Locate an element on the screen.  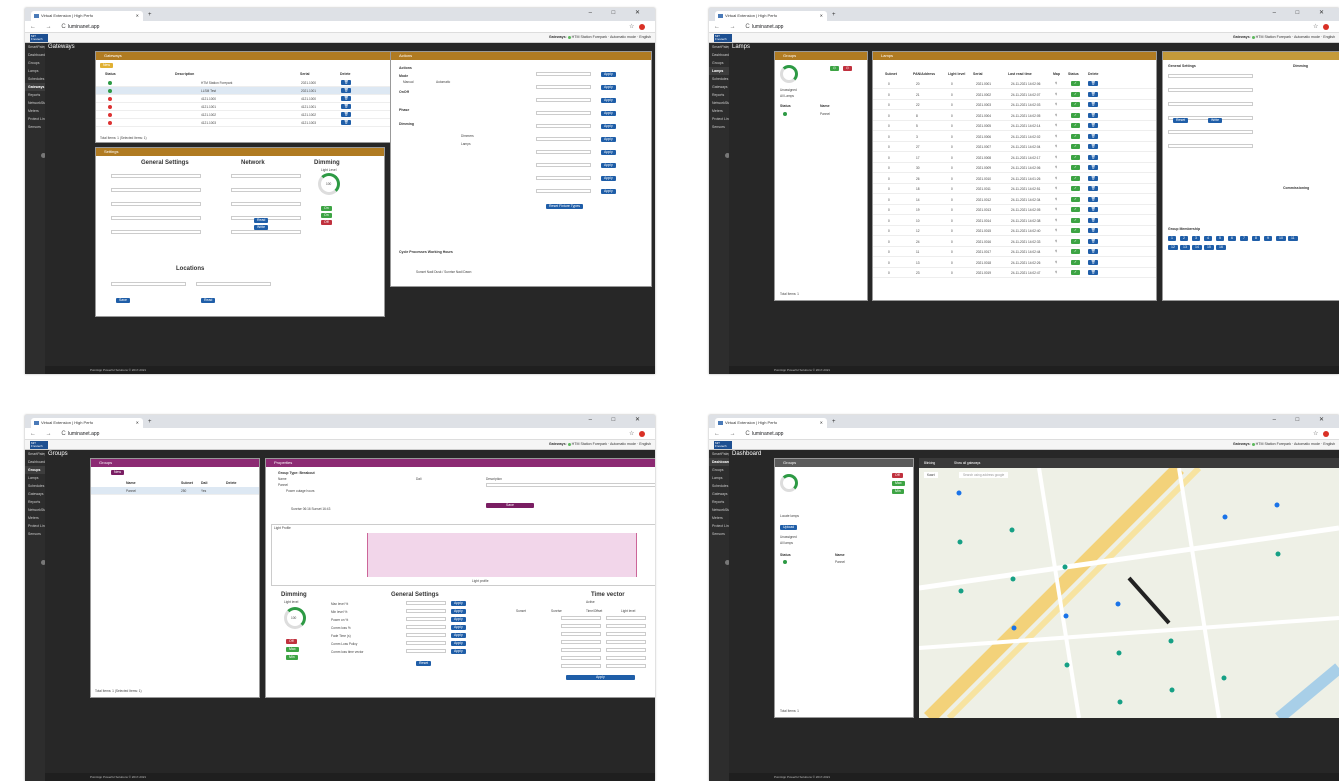
sidebar-item: Meters is located at coordinates (35, 518).